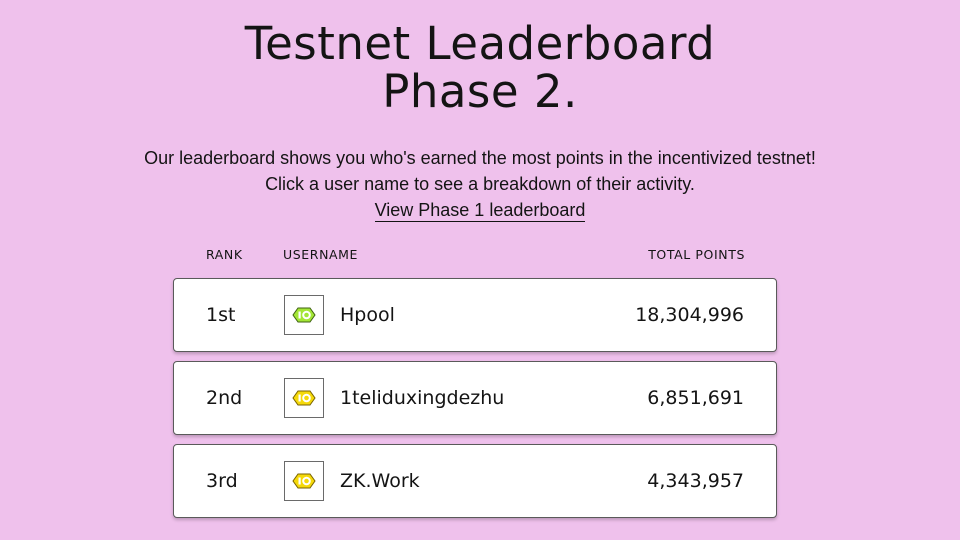 The width and height of the screenshot is (960, 540). Describe the element at coordinates (695, 398) in the screenshot. I see `total-points-cell: 6,851,691` at that location.